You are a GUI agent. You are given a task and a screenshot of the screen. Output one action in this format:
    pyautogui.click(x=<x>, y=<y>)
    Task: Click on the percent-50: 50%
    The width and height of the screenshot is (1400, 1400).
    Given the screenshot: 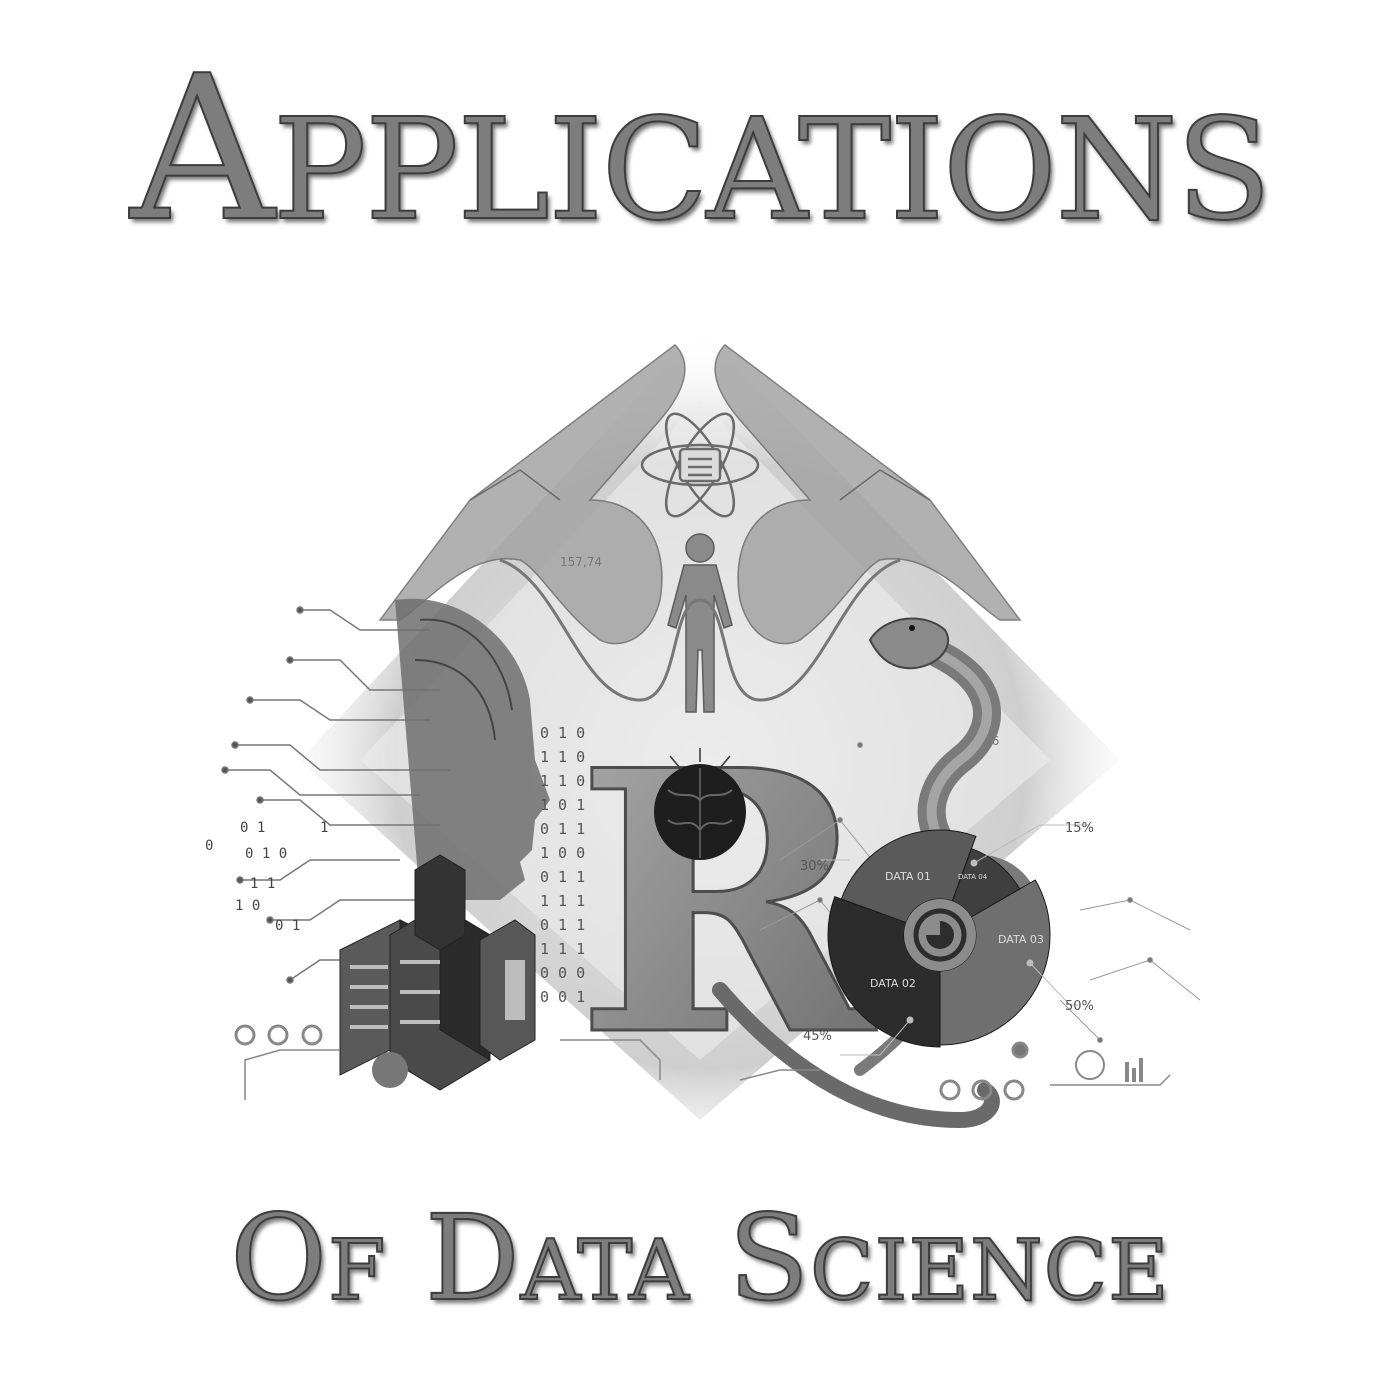 What is the action you would take?
    pyautogui.click(x=1079, y=1006)
    